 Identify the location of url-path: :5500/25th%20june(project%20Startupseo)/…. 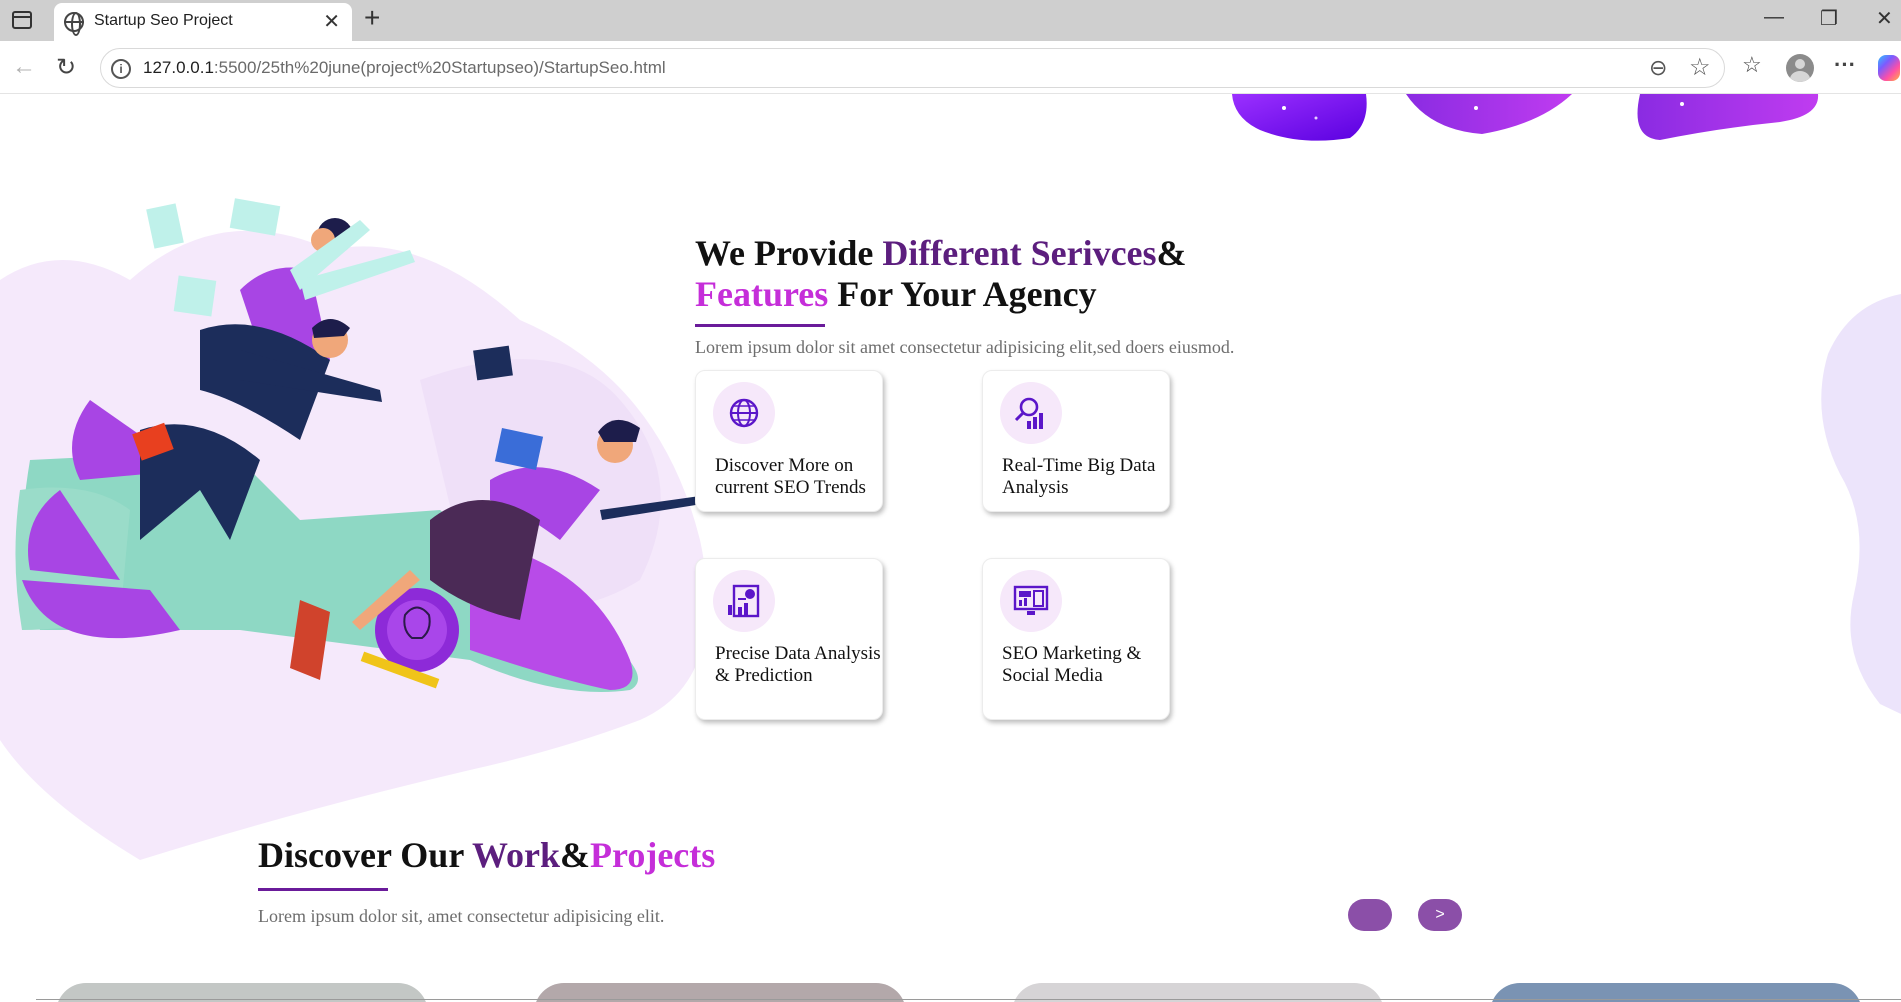
(439, 67).